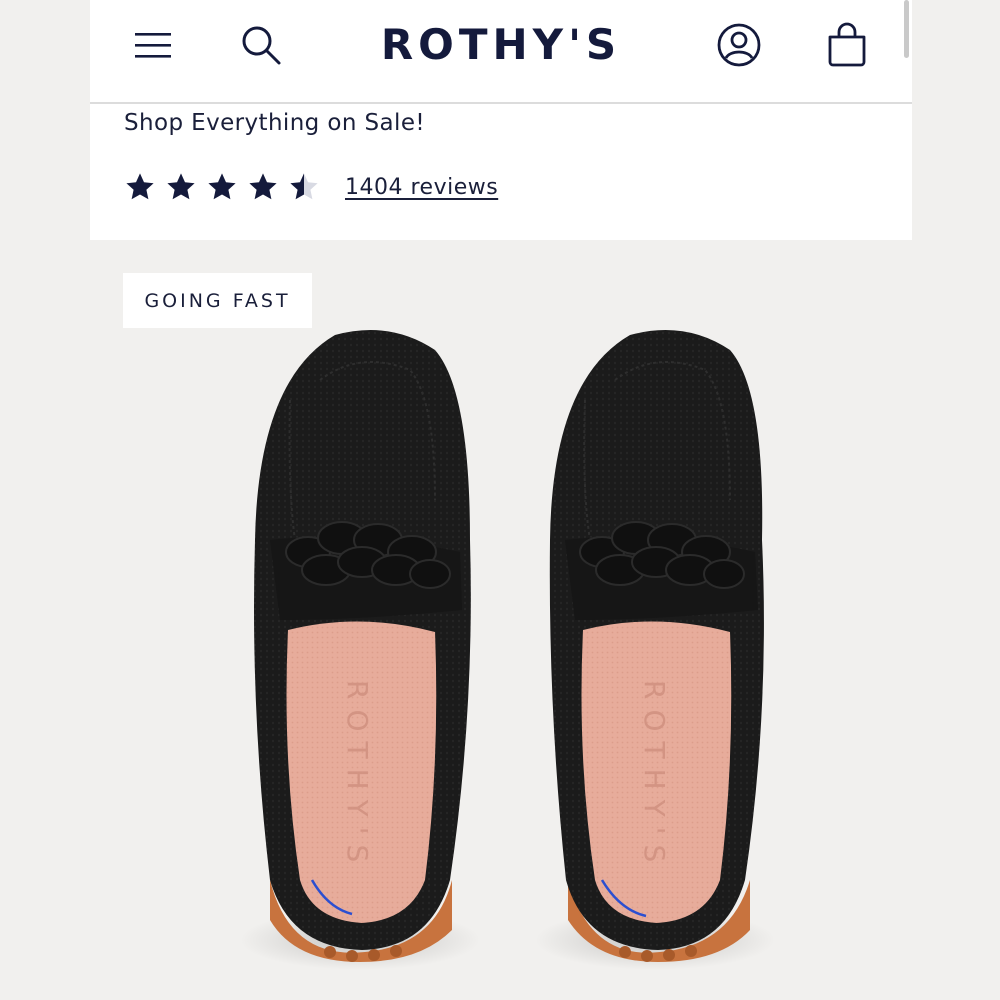  Describe the element at coordinates (217, 300) in the screenshot. I see `going-fast-badge: GOING FAST` at that location.